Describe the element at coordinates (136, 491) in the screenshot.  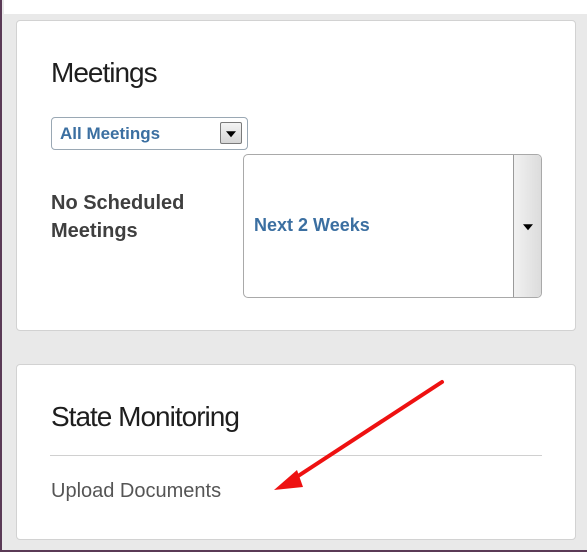
I see `upload-documents-link: Upload Documents` at that location.